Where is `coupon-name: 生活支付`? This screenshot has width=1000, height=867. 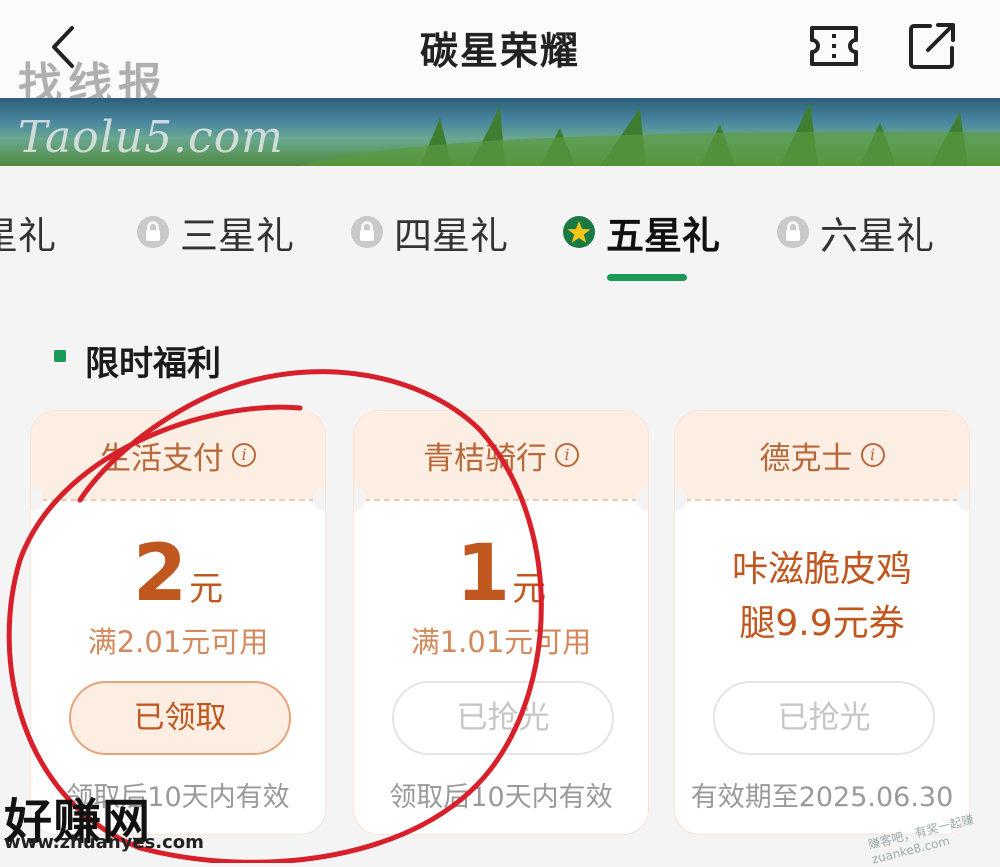
coupon-name: 生活支付 is located at coordinates (162, 458).